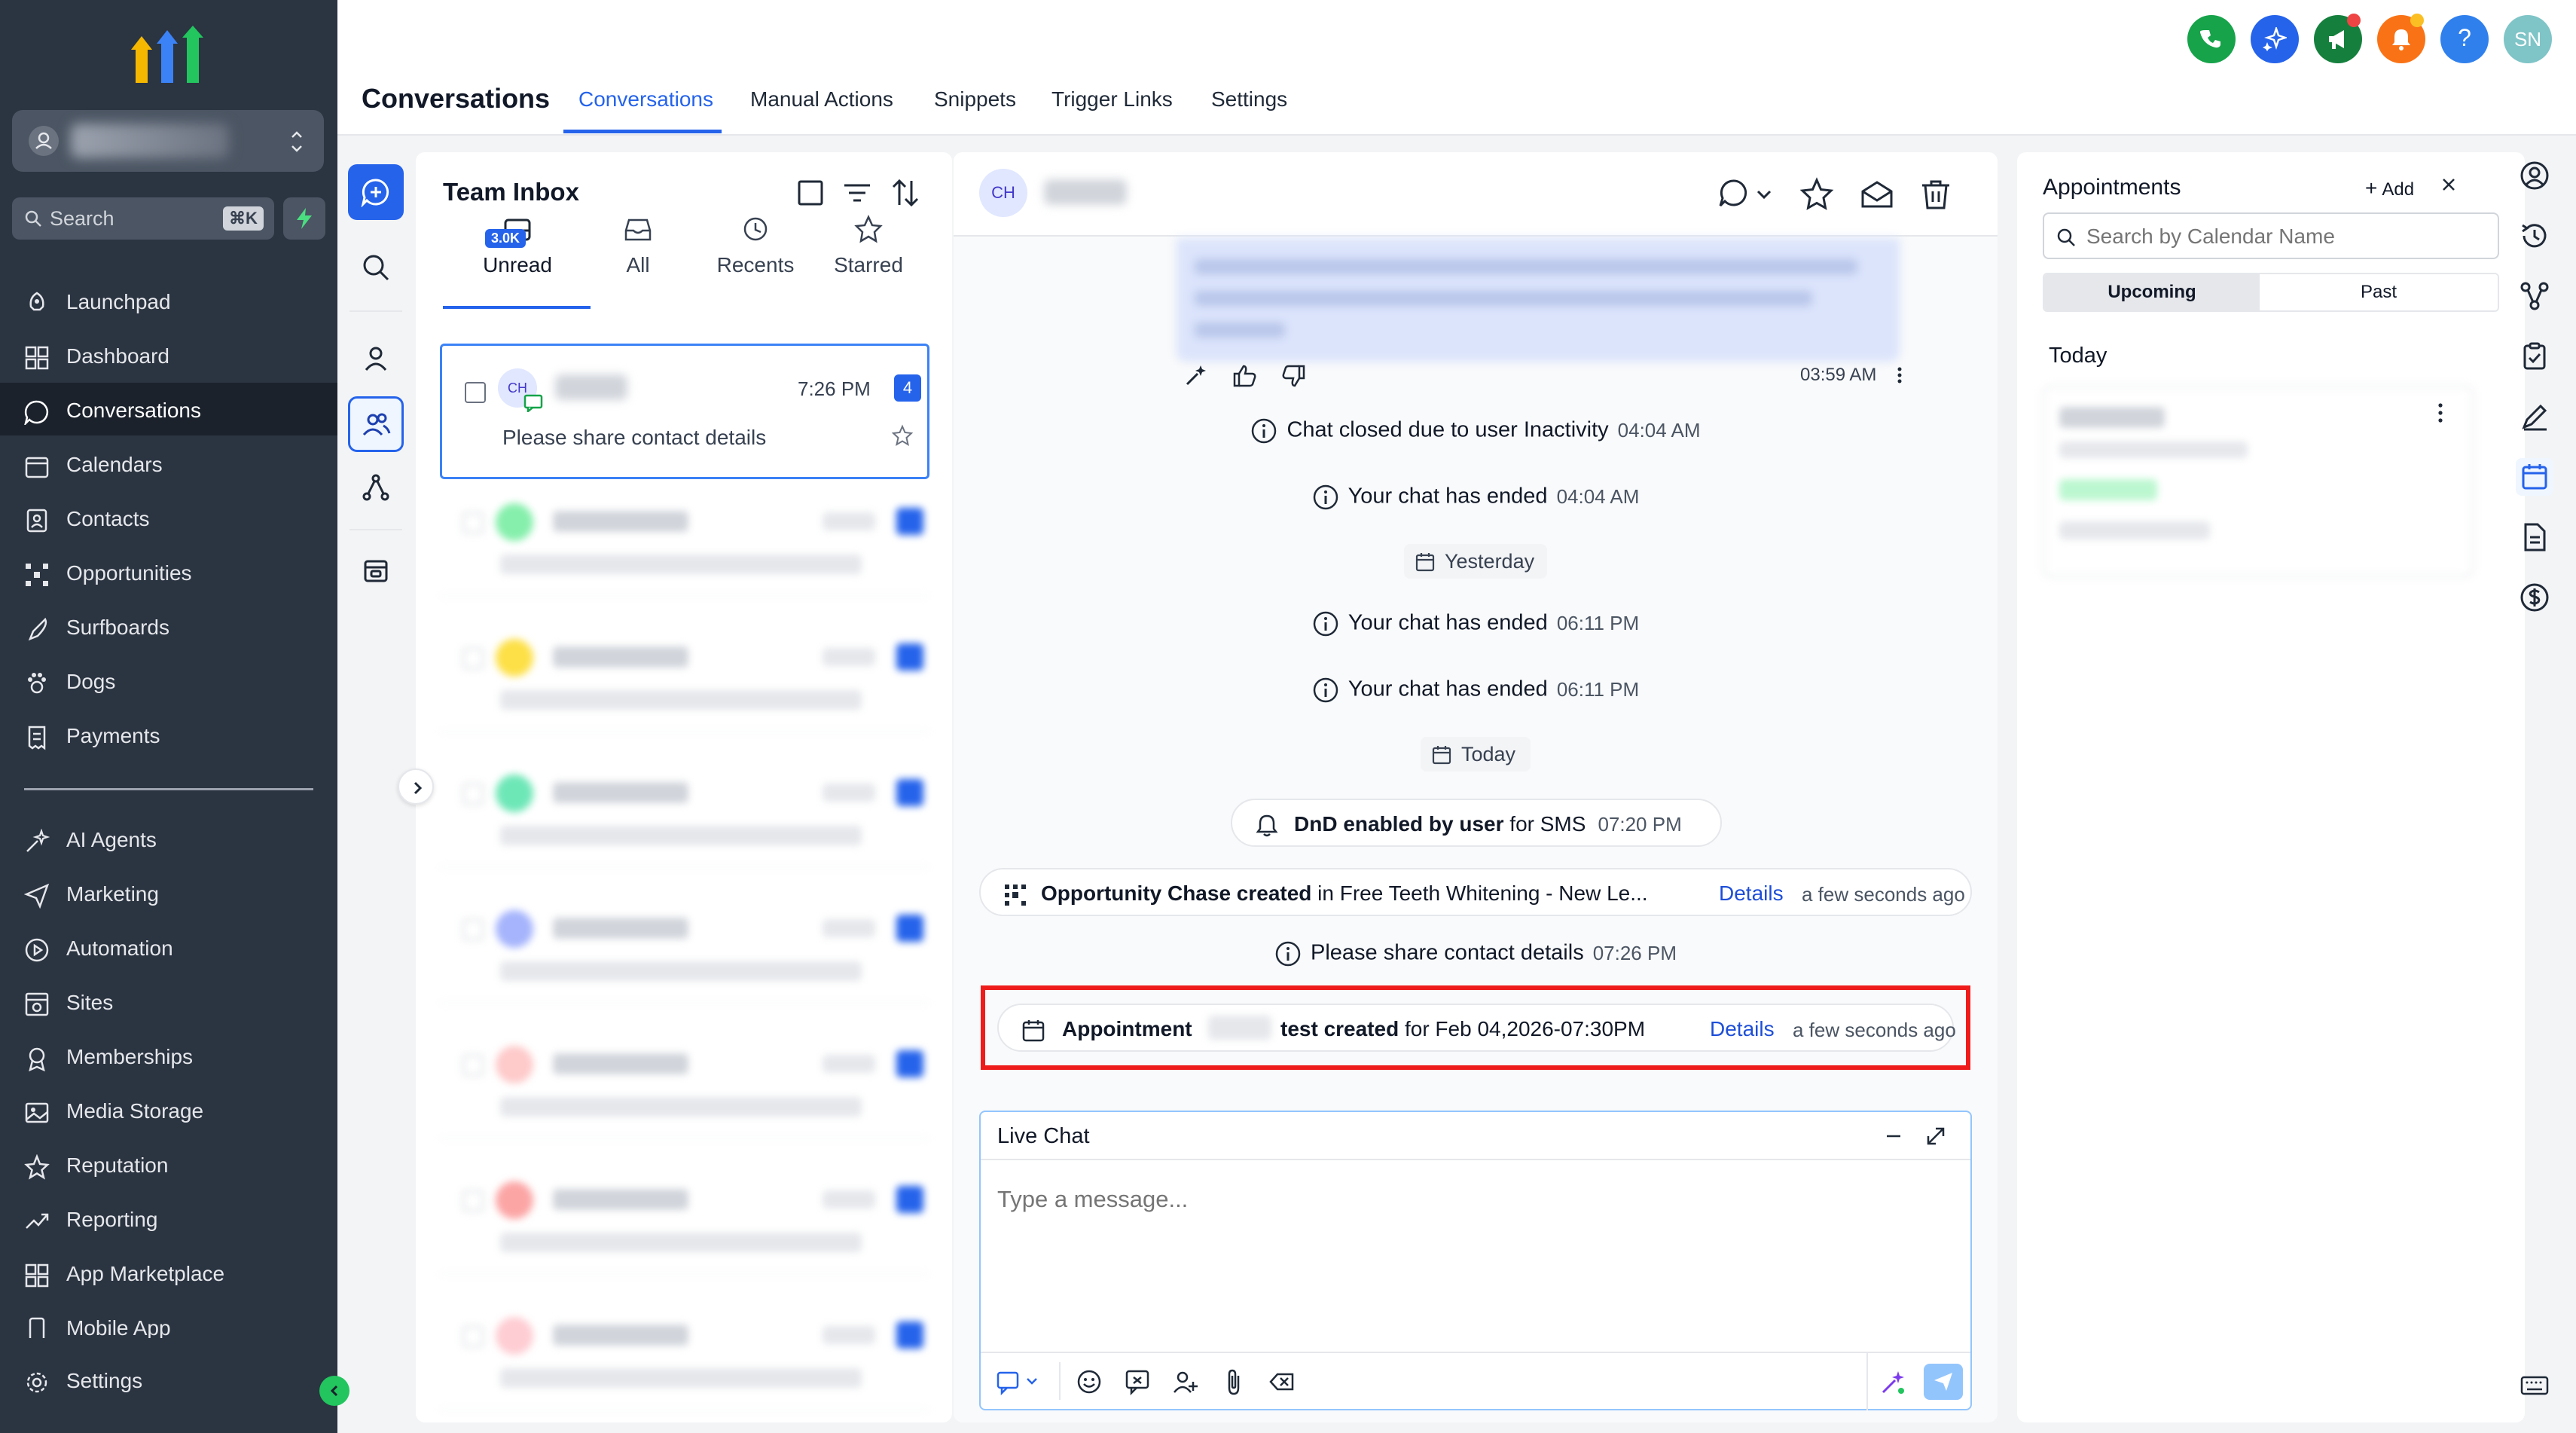 Image resolution: width=2576 pixels, height=1433 pixels. Describe the element at coordinates (2212, 39) in the screenshot. I see `phone-button` at that location.